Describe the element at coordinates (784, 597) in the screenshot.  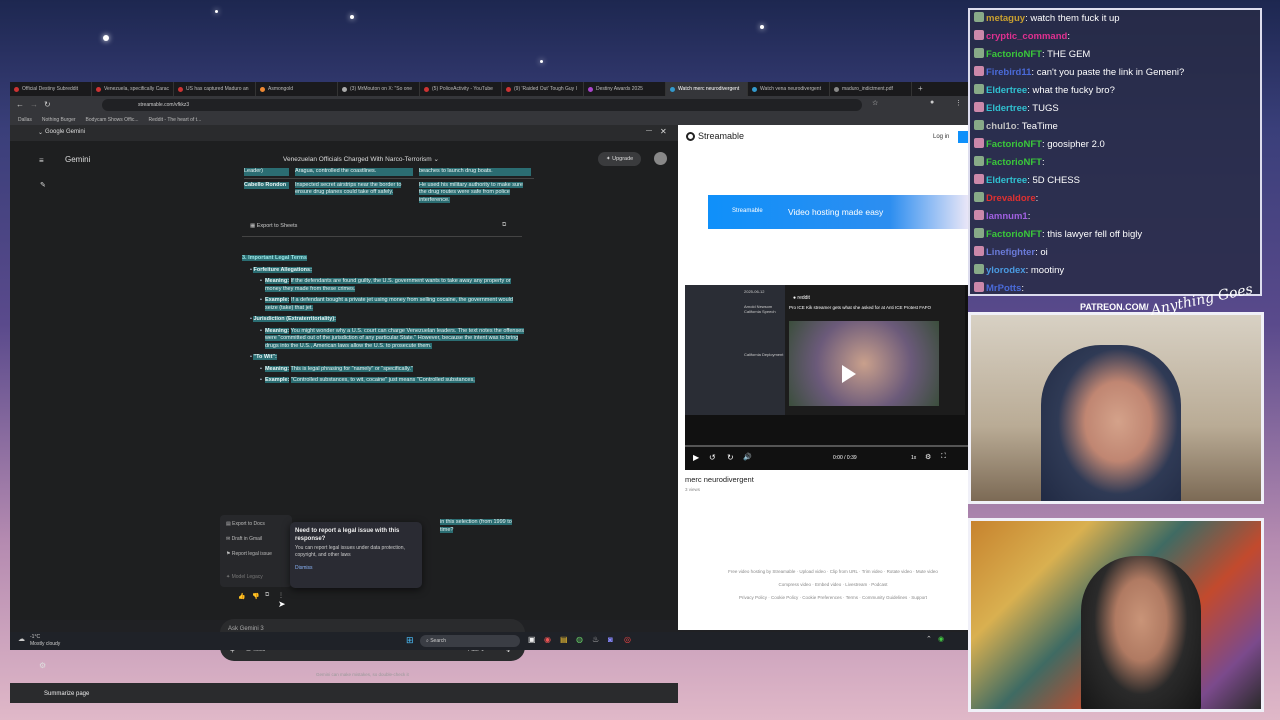
I see `footer-link: Cookie Policy` at that location.